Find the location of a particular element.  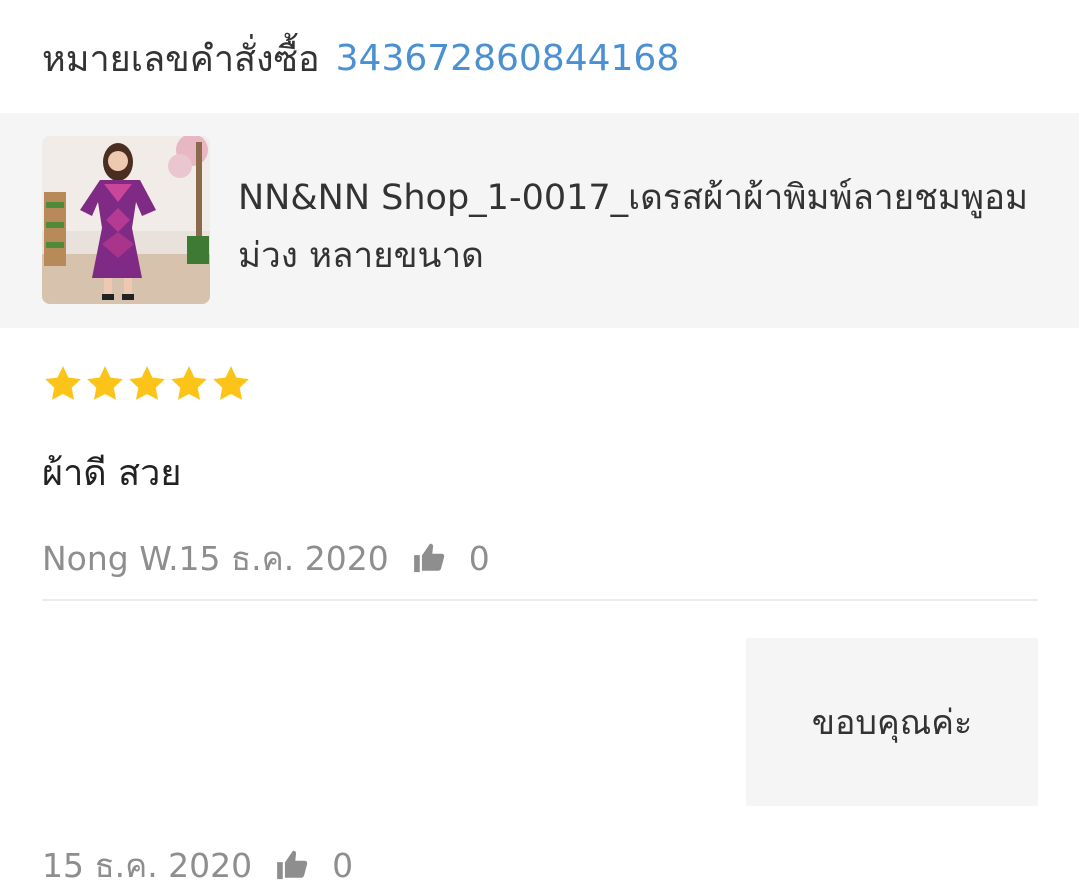

seller-reply-text: ขอบคุณค่ะ is located at coordinates (892, 723).